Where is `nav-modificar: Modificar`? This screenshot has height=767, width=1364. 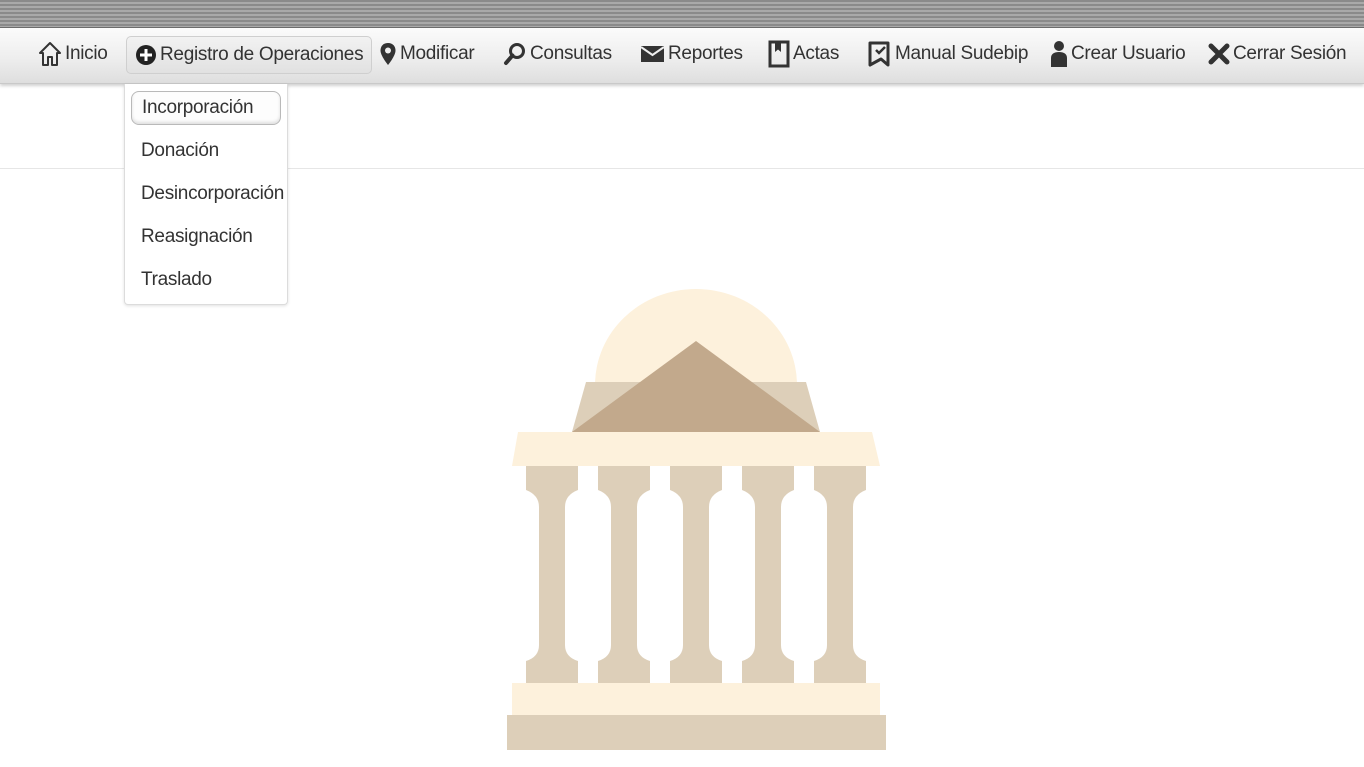
nav-modificar: Modificar is located at coordinates (427, 54).